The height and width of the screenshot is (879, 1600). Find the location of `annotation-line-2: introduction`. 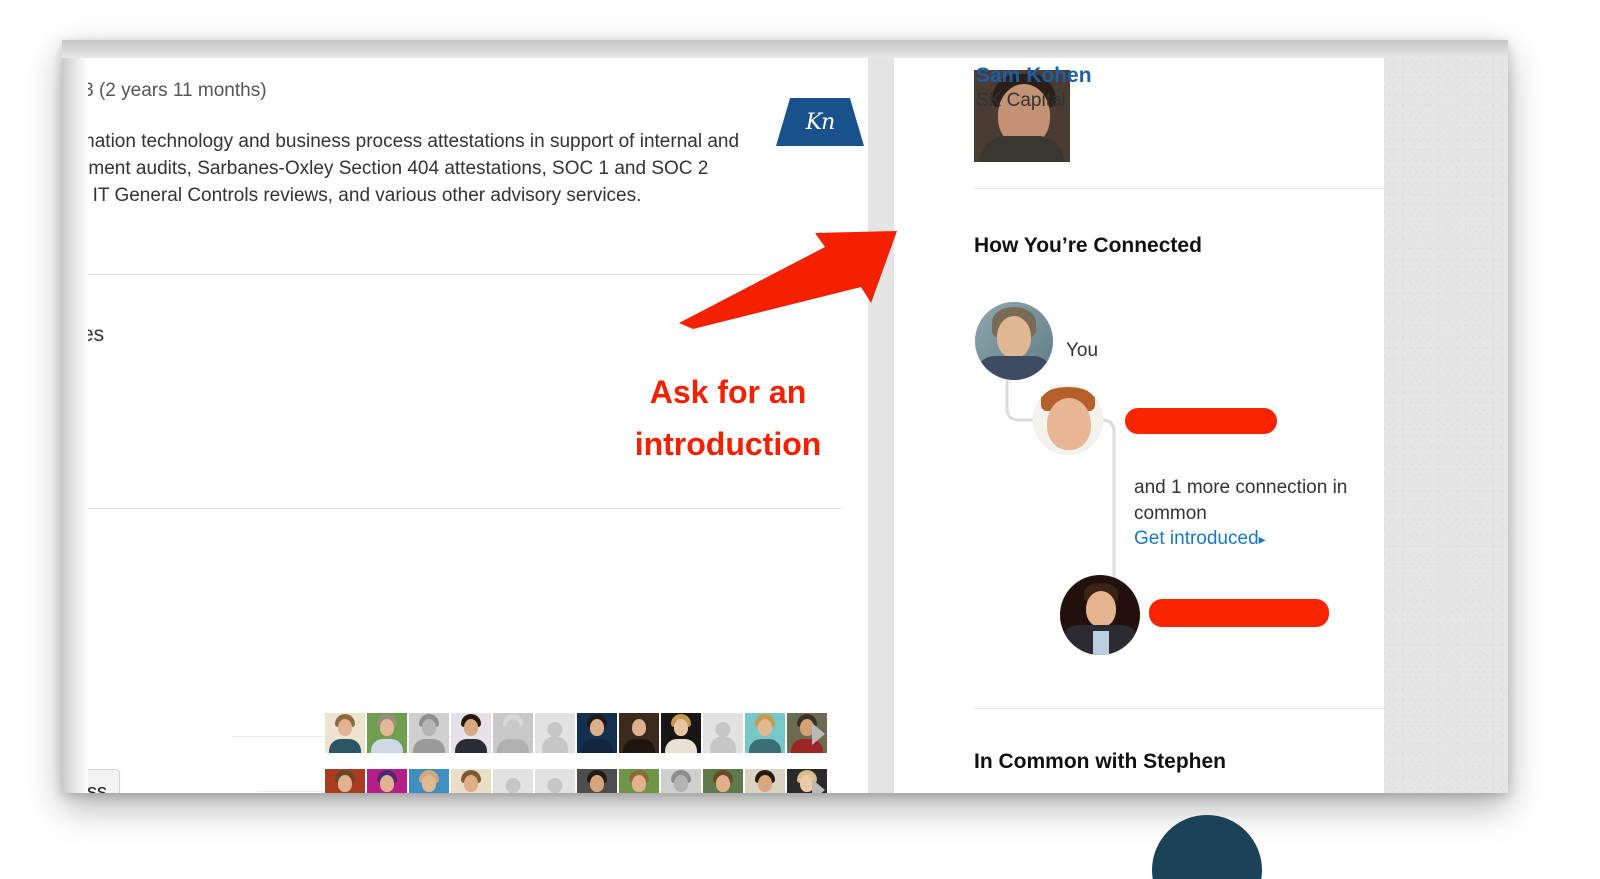

annotation-line-2: introduction is located at coordinates (728, 444).